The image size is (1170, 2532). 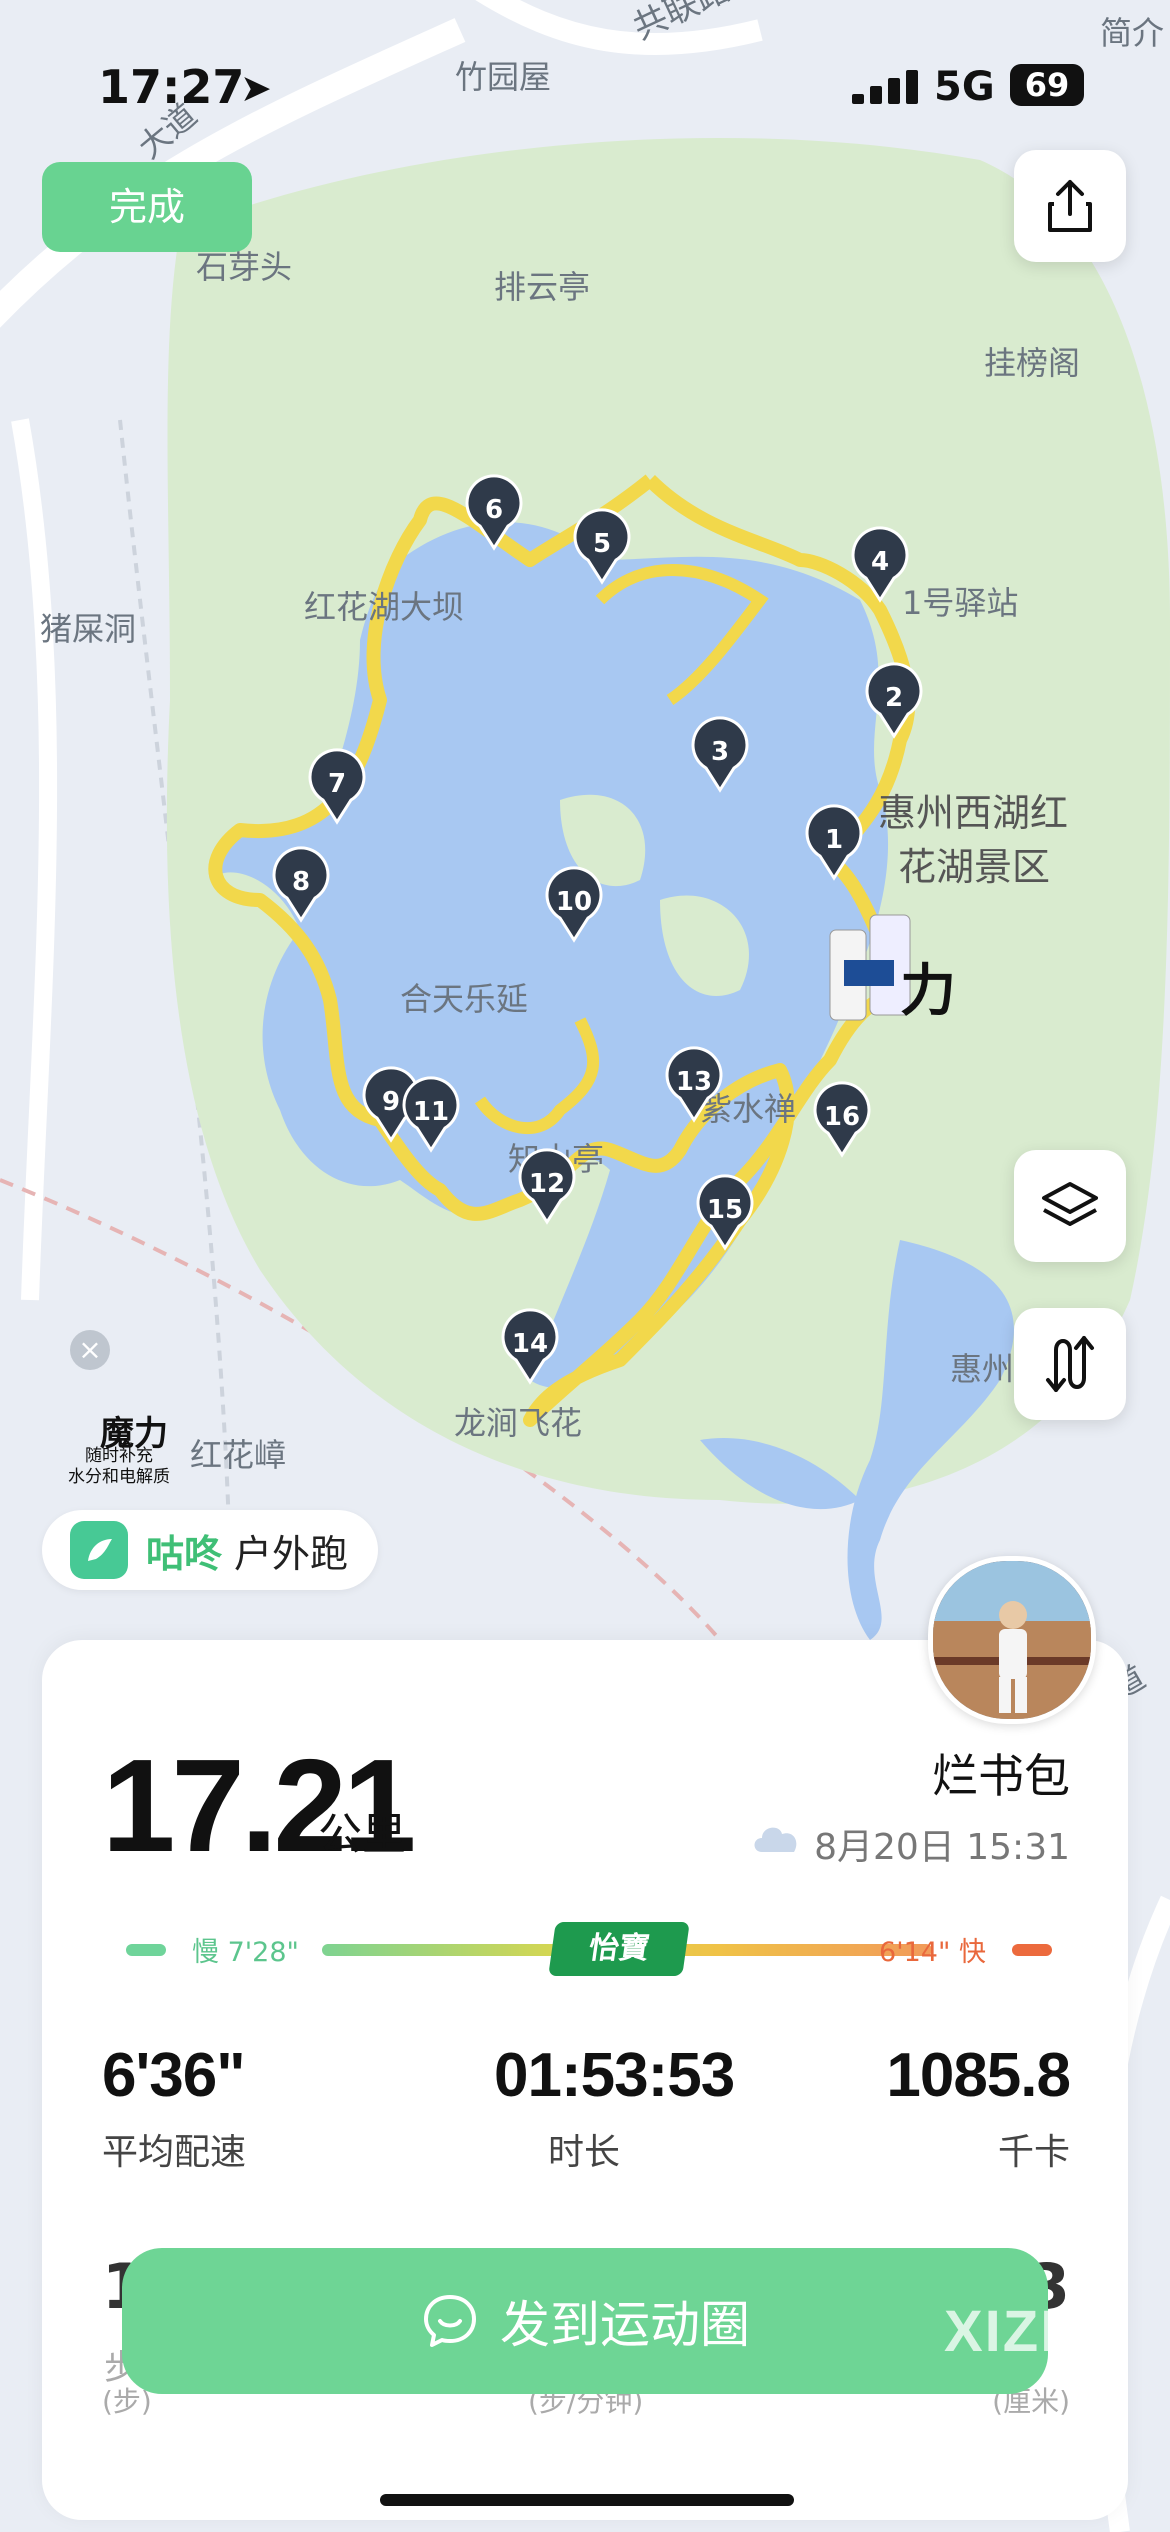 I want to click on ad-line: 随时补充, so click(x=119, y=1456).